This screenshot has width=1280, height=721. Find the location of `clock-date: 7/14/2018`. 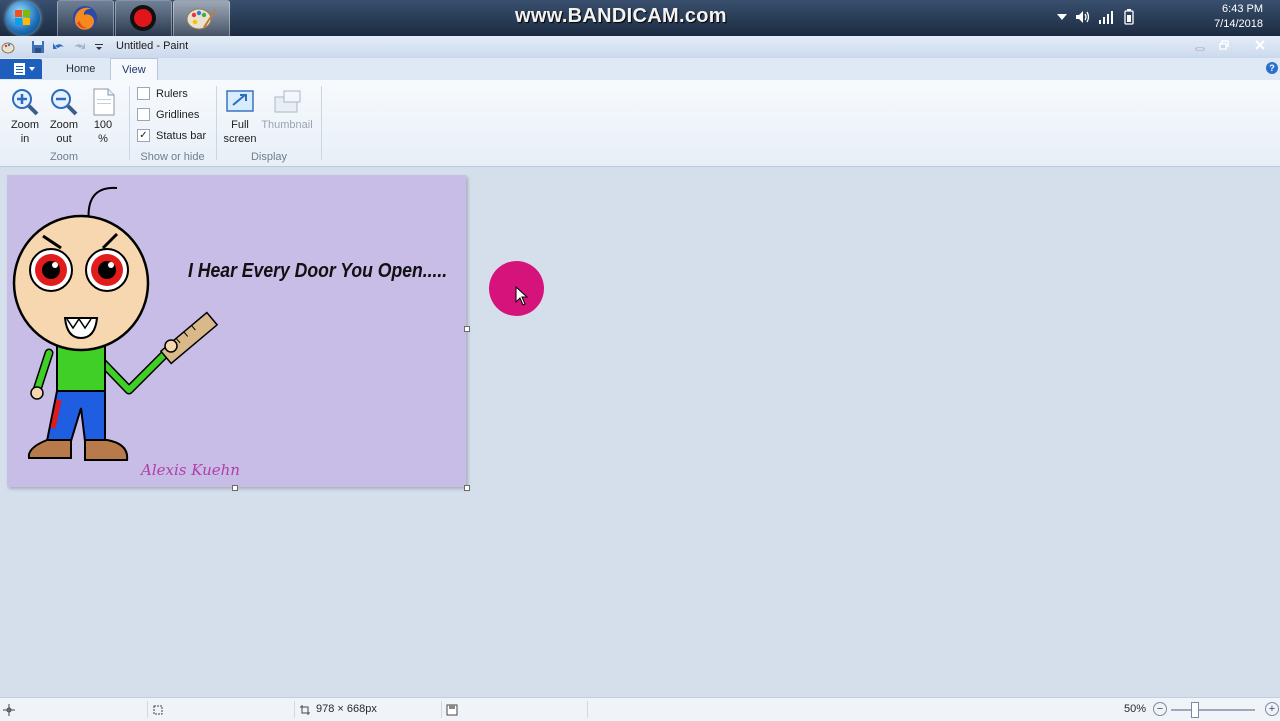

clock-date: 7/14/2018 is located at coordinates (1238, 24).